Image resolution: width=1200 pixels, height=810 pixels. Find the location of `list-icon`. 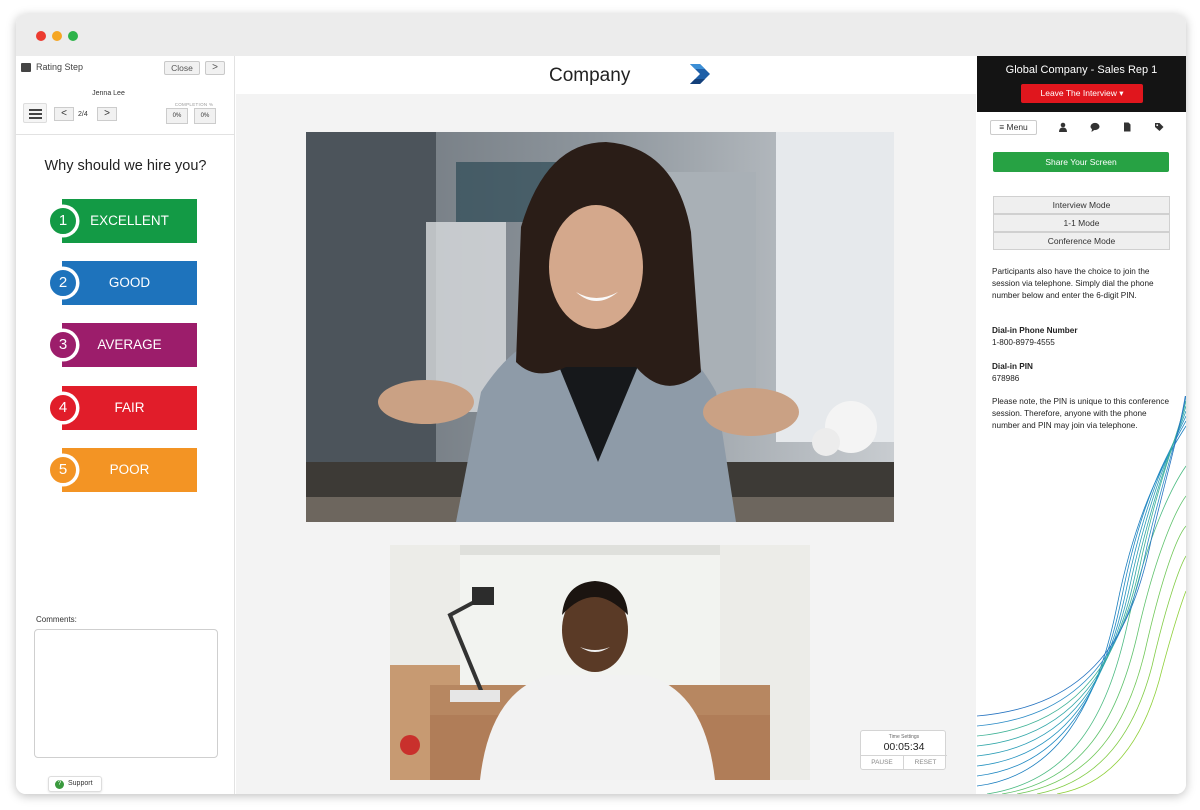

list-icon is located at coordinates (35, 113).